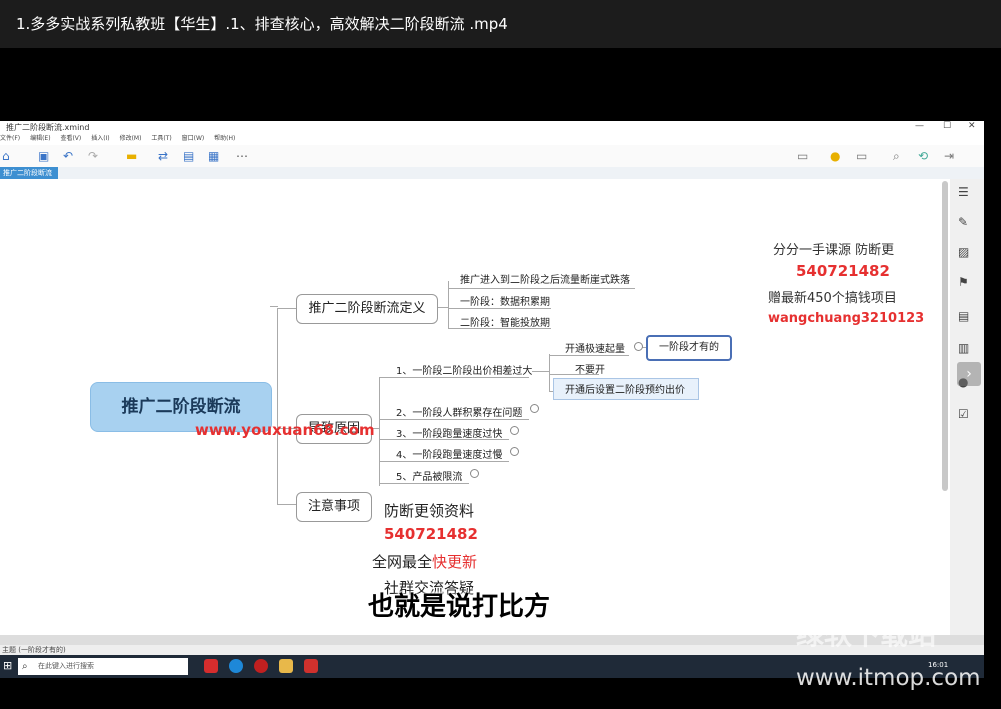 The image size is (1001, 709). Describe the element at coordinates (261, 666) in the screenshot. I see `recorder-icon` at that location.